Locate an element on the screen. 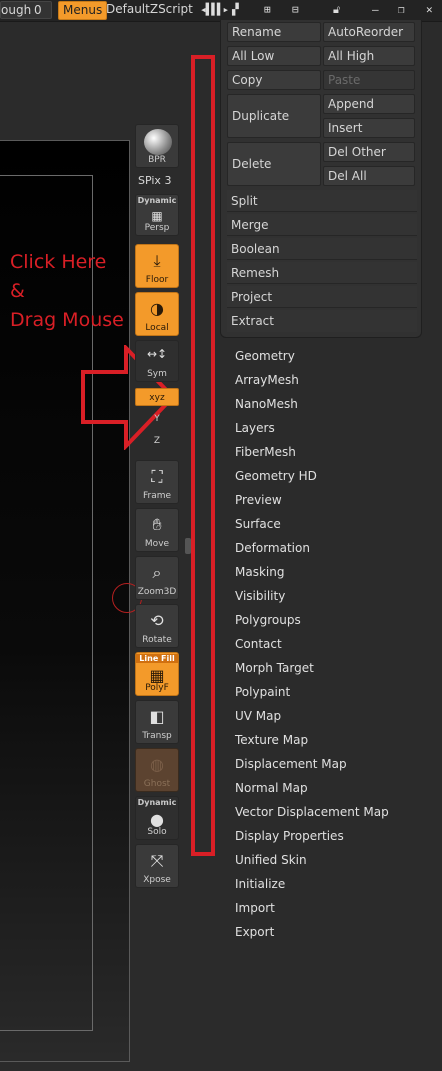  subpalette-arraymesh: ArrayMesh is located at coordinates (267, 380).